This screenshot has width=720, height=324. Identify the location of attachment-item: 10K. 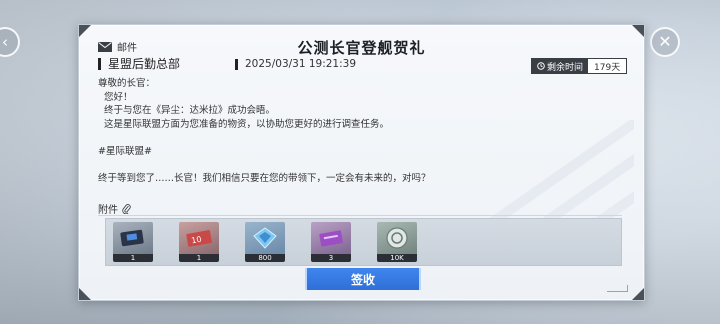
(397, 242).